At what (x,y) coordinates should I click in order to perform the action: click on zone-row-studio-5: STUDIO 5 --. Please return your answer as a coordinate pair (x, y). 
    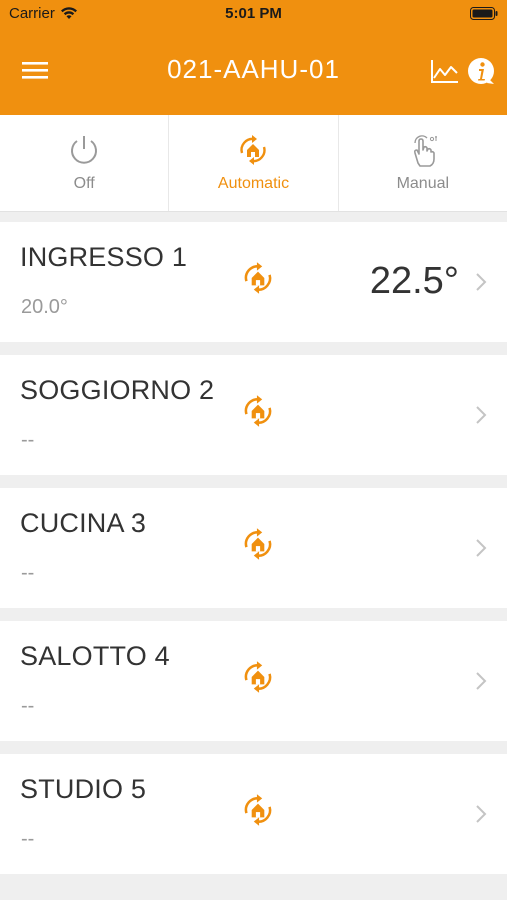
    Looking at the image, I should click on (253, 814).